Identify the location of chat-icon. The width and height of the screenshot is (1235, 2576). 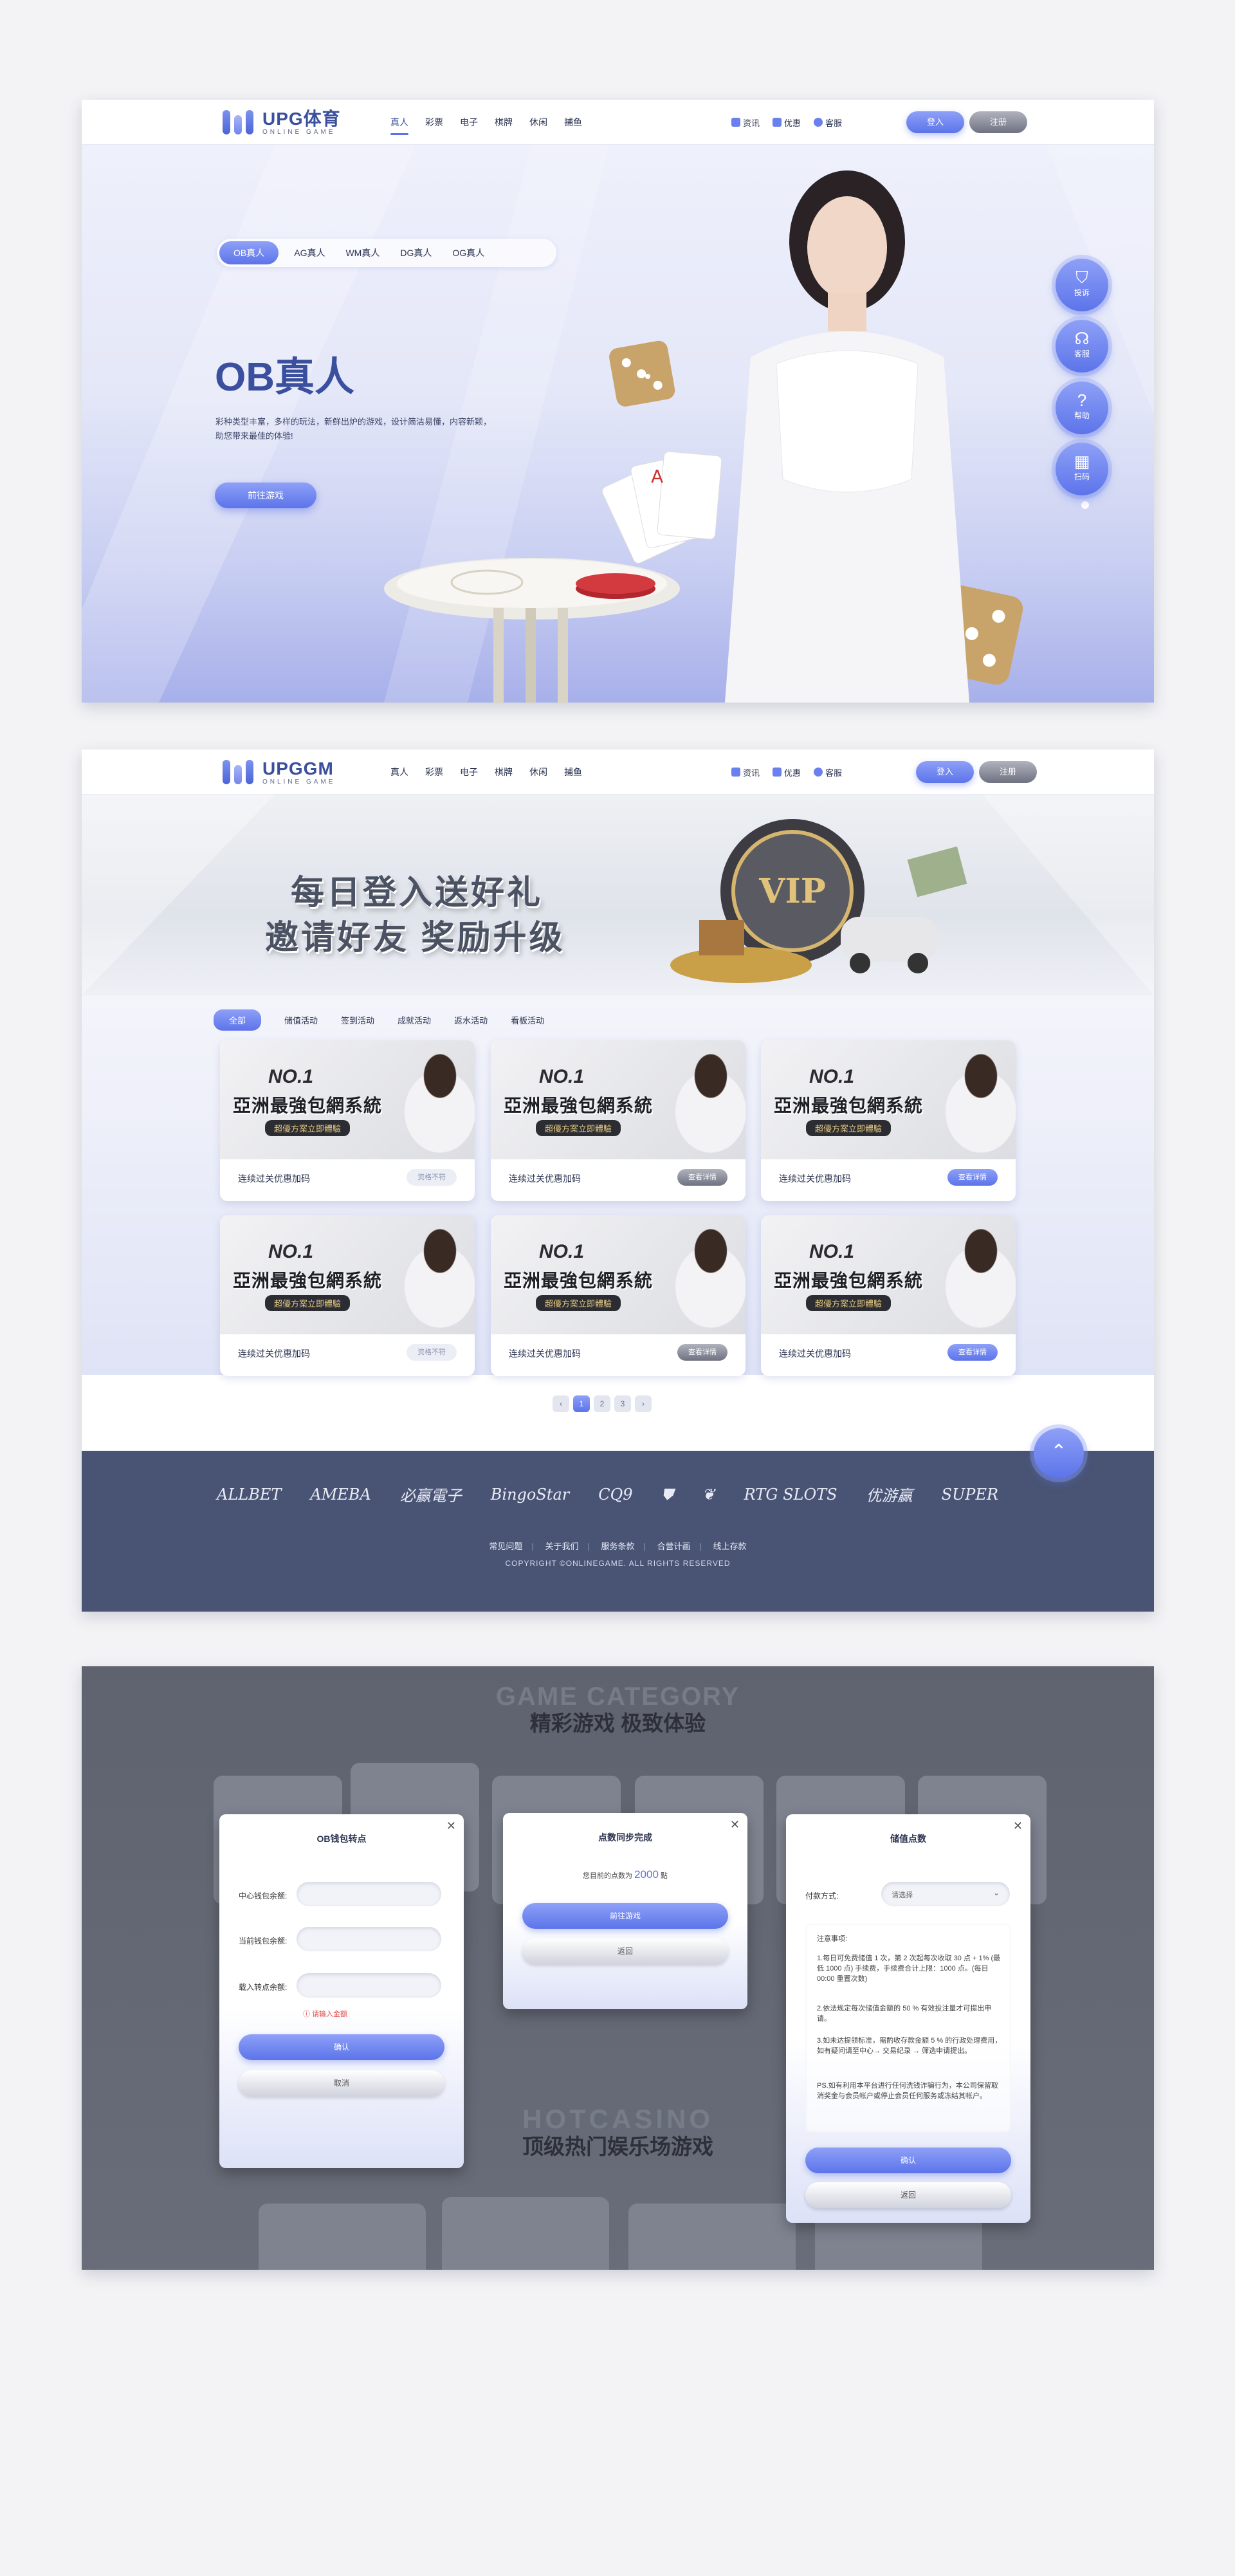
(818, 122).